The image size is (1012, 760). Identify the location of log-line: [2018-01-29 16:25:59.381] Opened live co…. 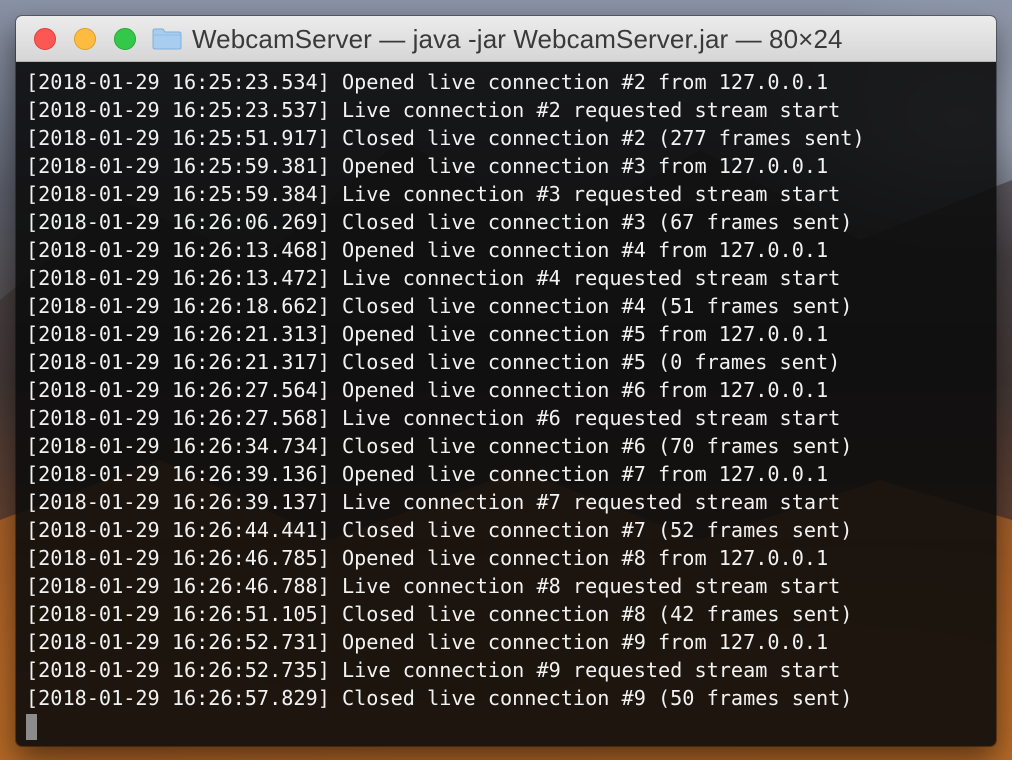
(427, 166).